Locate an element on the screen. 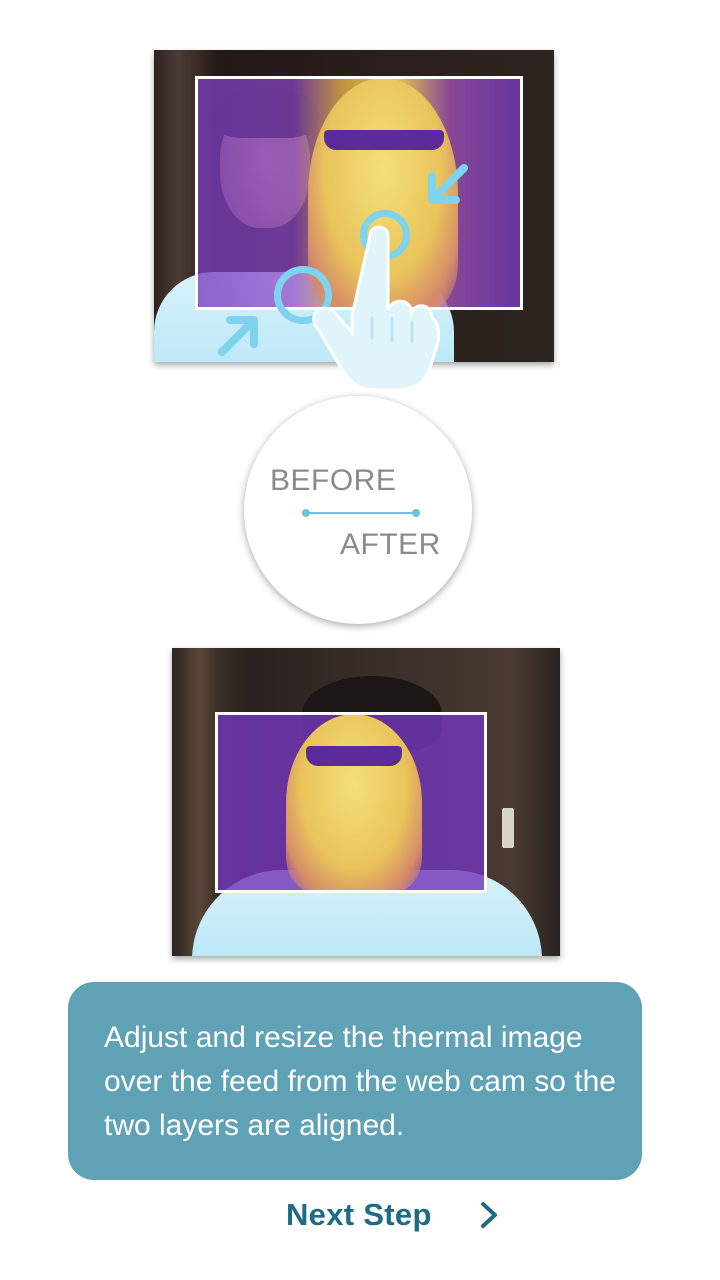 This screenshot has height=1280, width=720. after-photo is located at coordinates (366, 802).